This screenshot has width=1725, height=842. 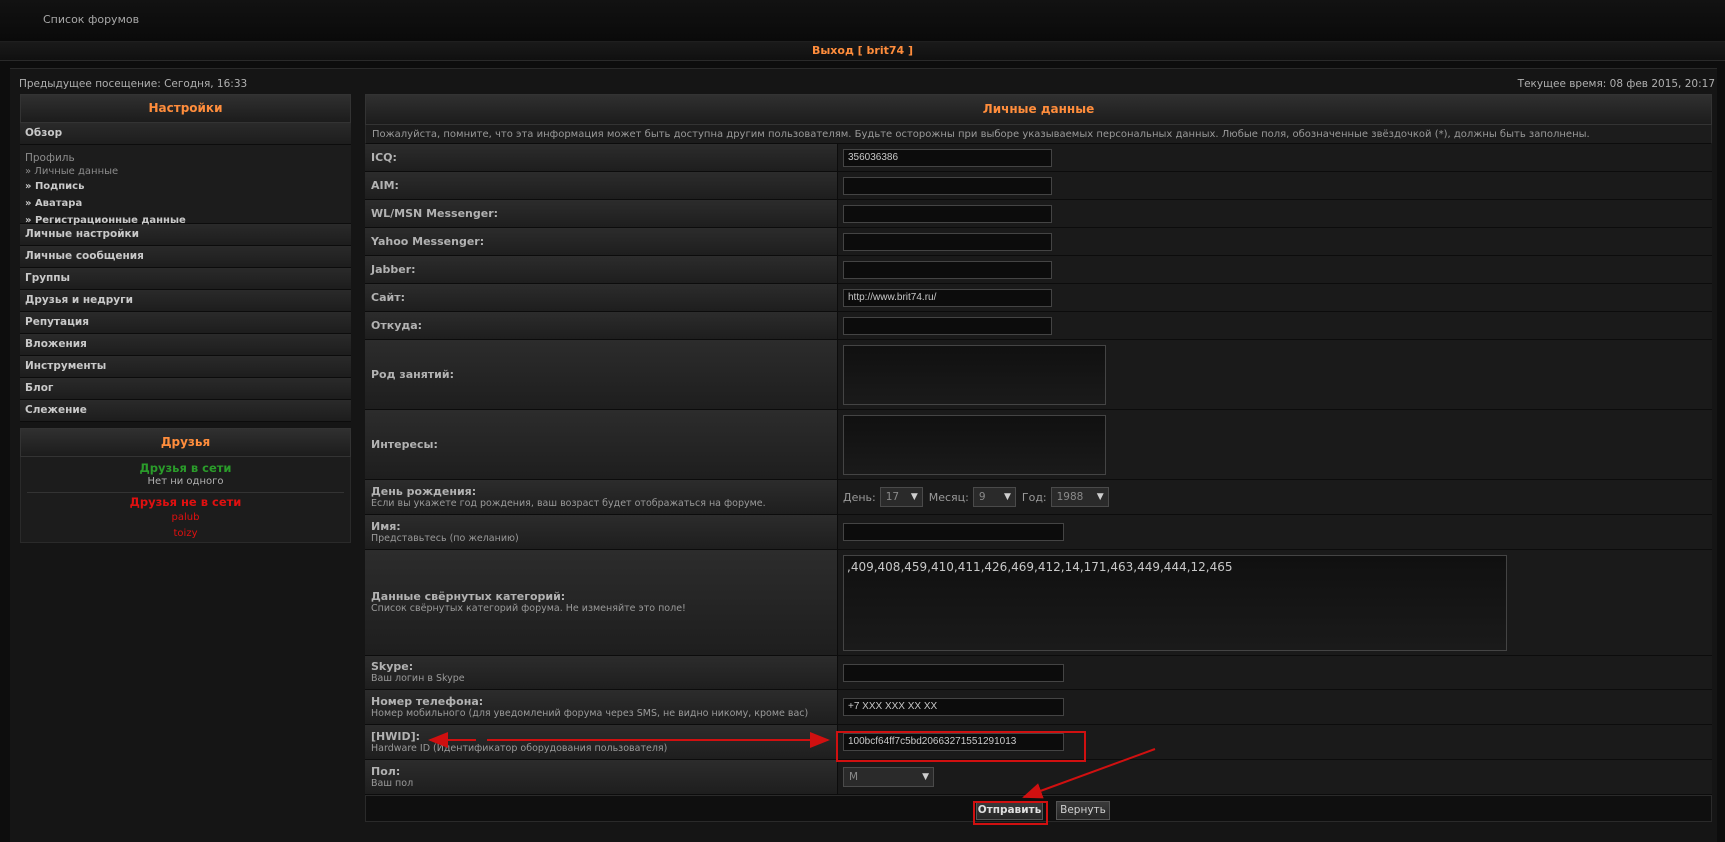 What do you see at coordinates (185, 203) in the screenshot?
I see `sidebar-item-avatar: » Аватара` at bounding box center [185, 203].